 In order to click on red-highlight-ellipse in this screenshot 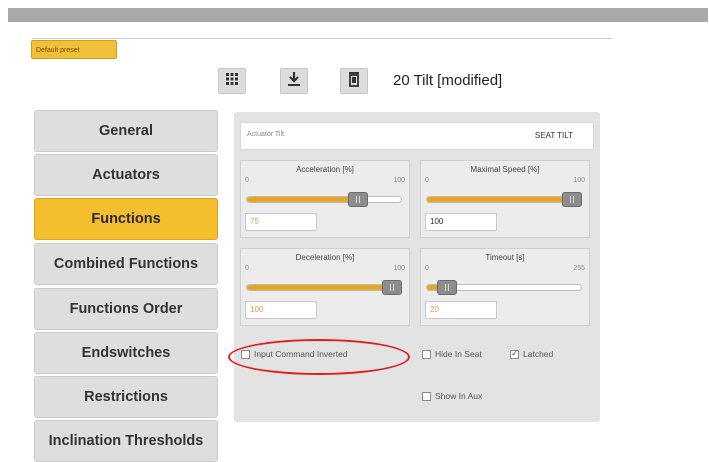, I will do `click(319, 357)`.